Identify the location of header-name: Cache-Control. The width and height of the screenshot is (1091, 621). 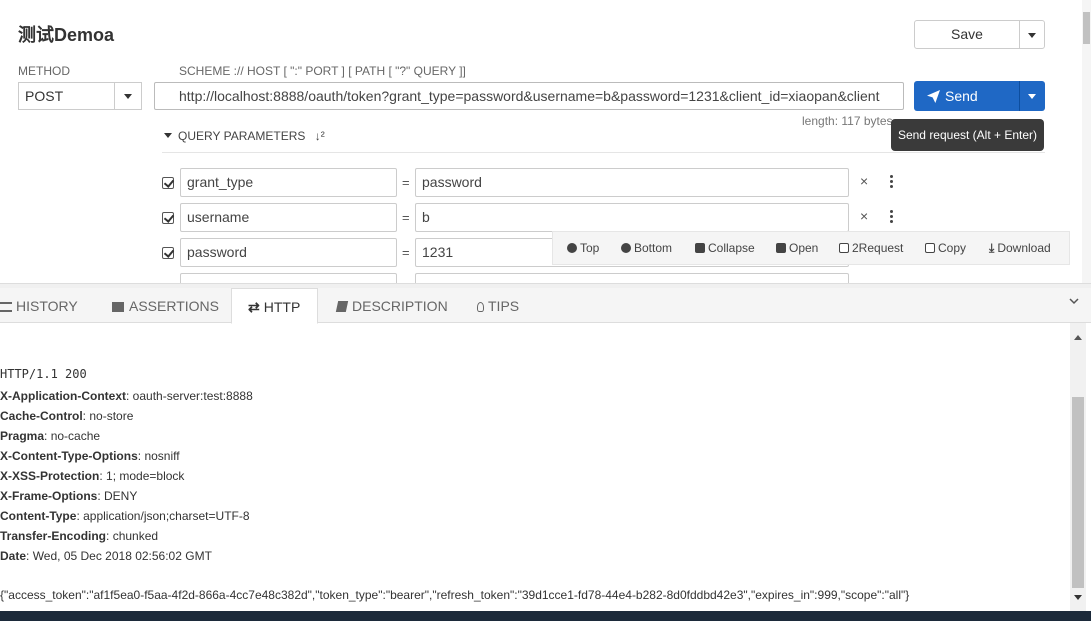
(41, 416).